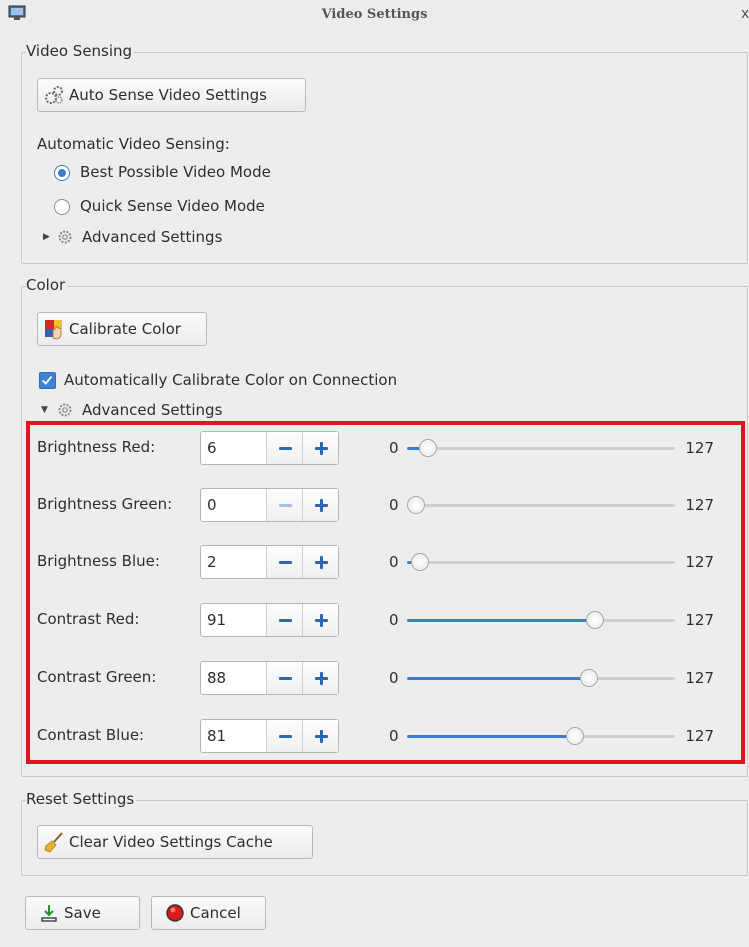 This screenshot has height=947, width=749. What do you see at coordinates (97, 677) in the screenshot?
I see `adjust-label: Contrast Green:` at bounding box center [97, 677].